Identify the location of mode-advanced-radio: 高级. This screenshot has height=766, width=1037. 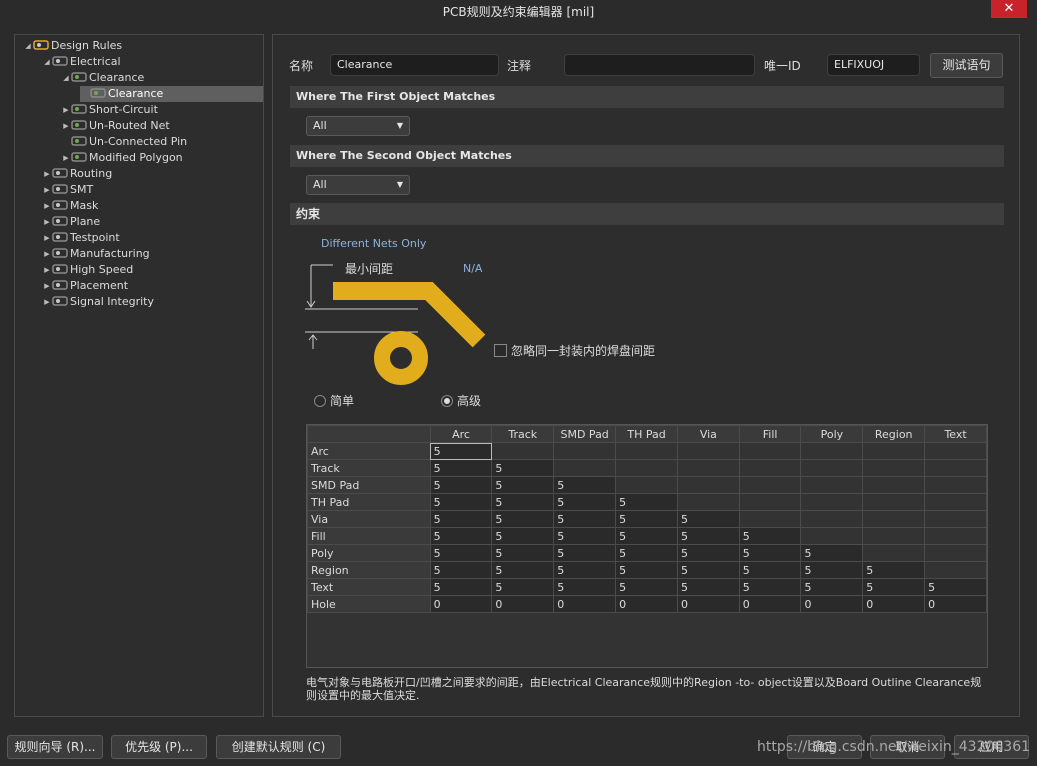
(461, 400).